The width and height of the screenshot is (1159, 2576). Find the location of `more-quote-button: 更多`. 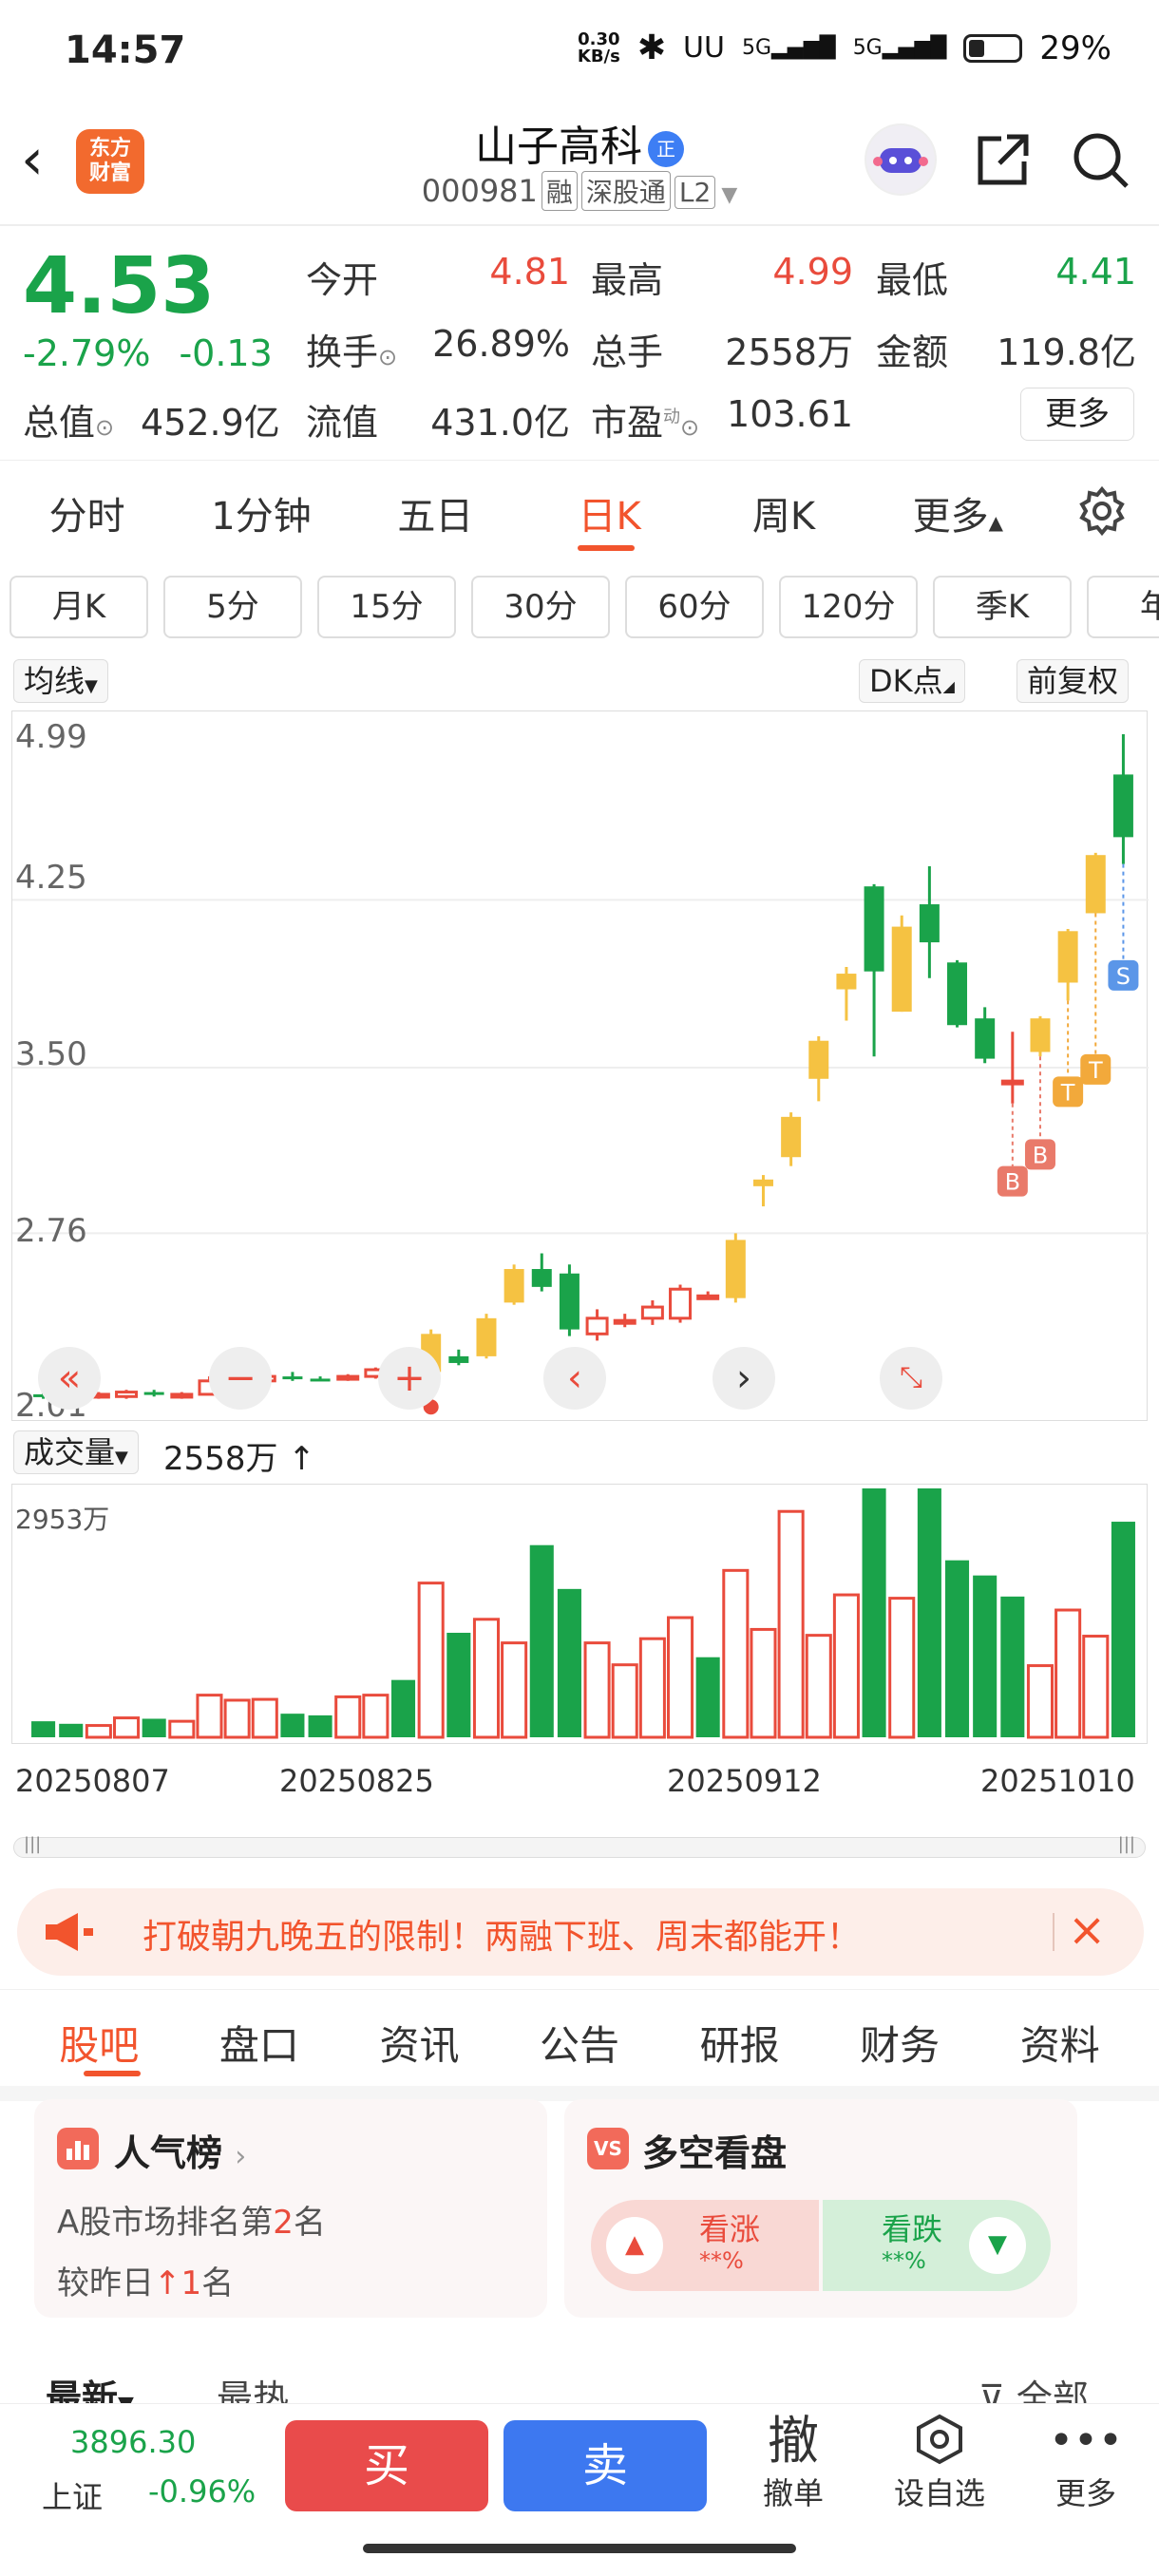

more-quote-button: 更多 is located at coordinates (1077, 414).